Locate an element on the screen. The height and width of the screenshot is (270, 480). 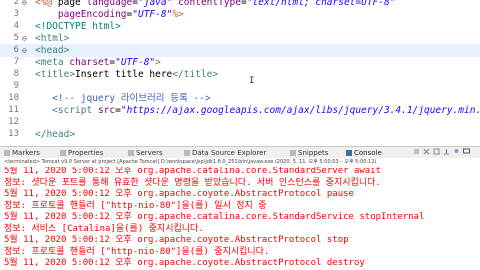
console-toolbar is located at coordinates (445, 152).